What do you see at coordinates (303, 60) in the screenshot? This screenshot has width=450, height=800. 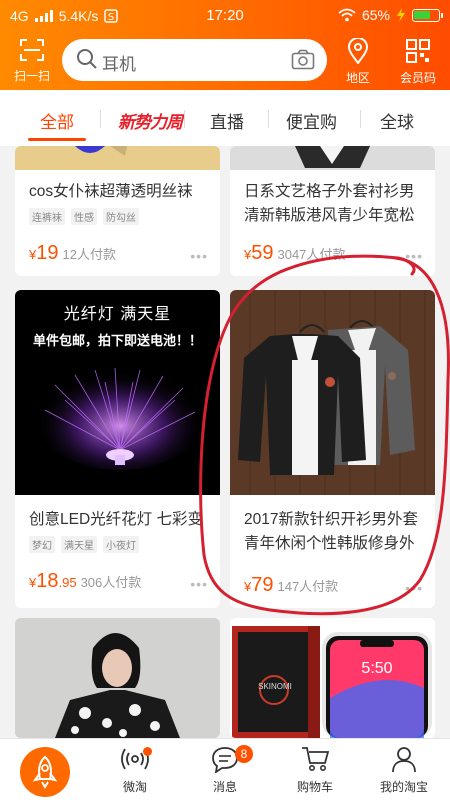 I see `camera-icon` at bounding box center [303, 60].